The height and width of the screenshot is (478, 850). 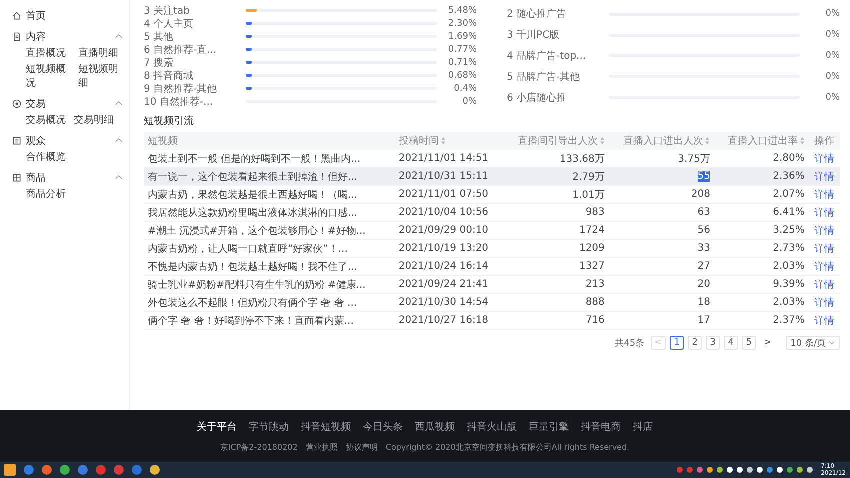 I want to click on footer-legal-text: 营业执照, so click(x=322, y=447).